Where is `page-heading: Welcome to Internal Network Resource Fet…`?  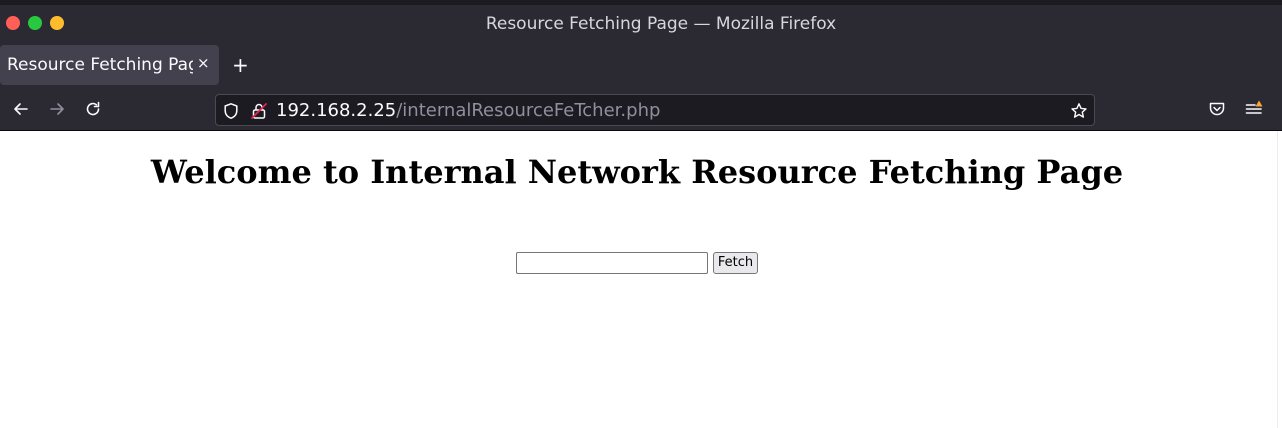
page-heading: Welcome to Internal Network Resource Fet… is located at coordinates (637, 172).